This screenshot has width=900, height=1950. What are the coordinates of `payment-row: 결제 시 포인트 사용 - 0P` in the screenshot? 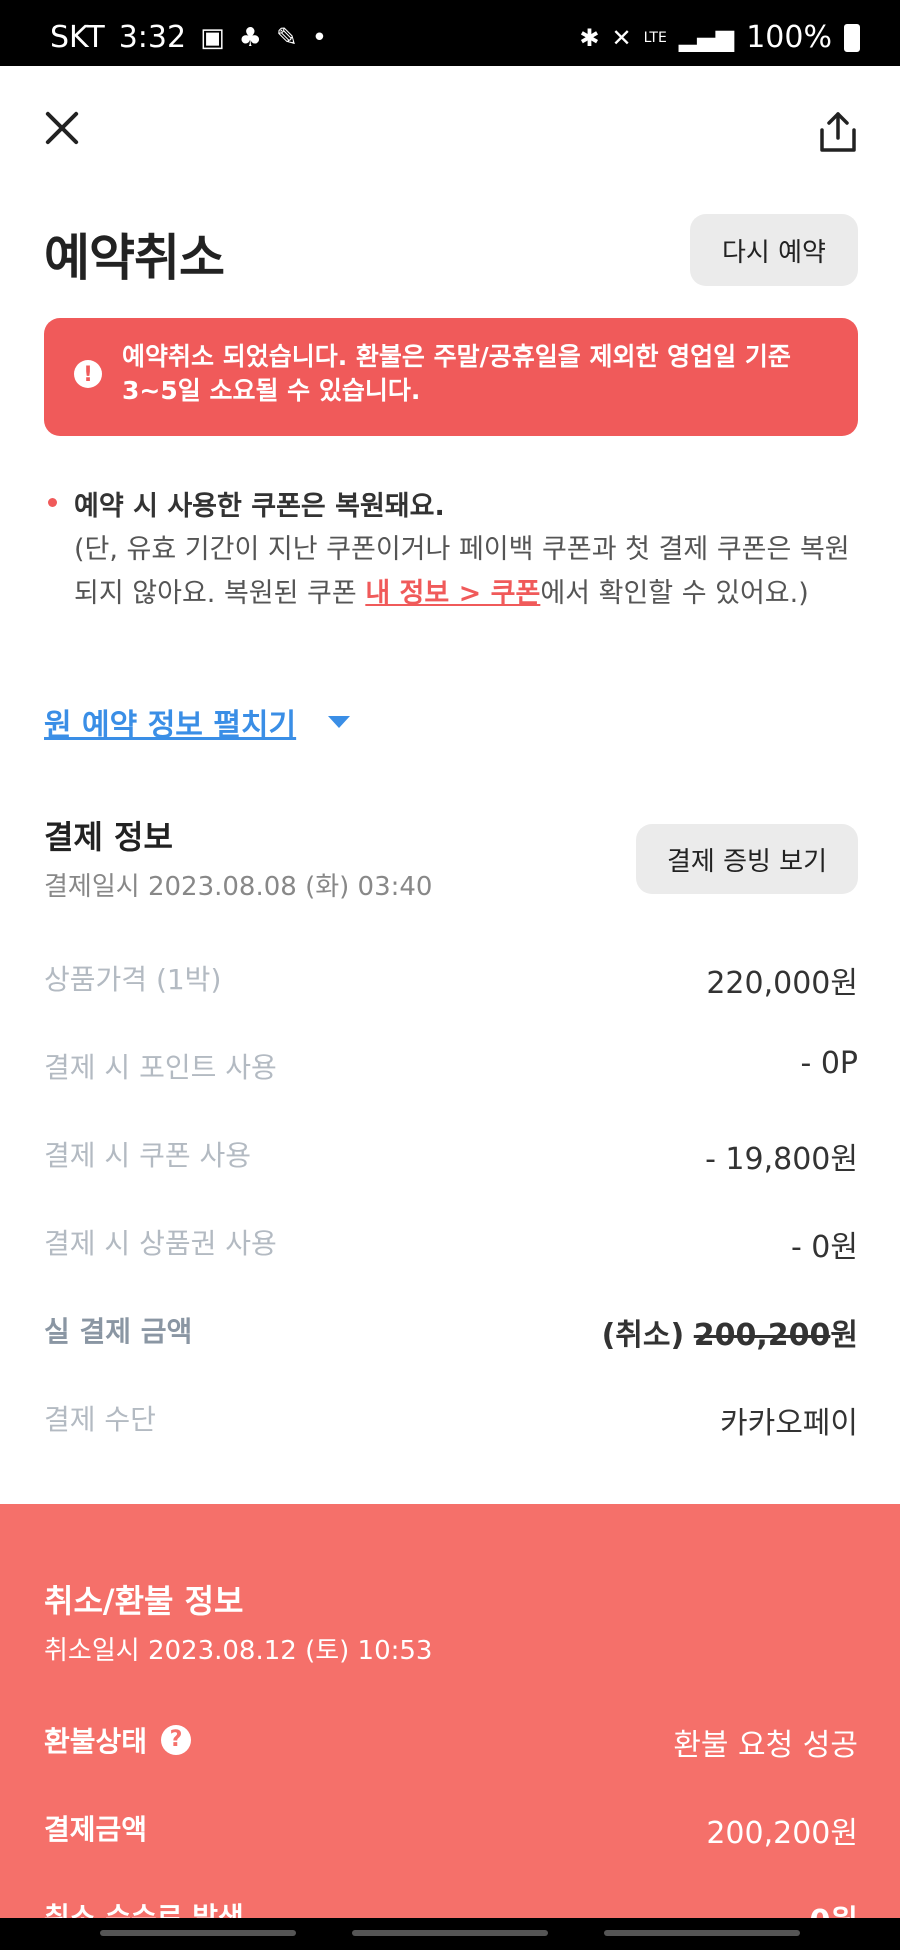 It's located at (451, 1066).